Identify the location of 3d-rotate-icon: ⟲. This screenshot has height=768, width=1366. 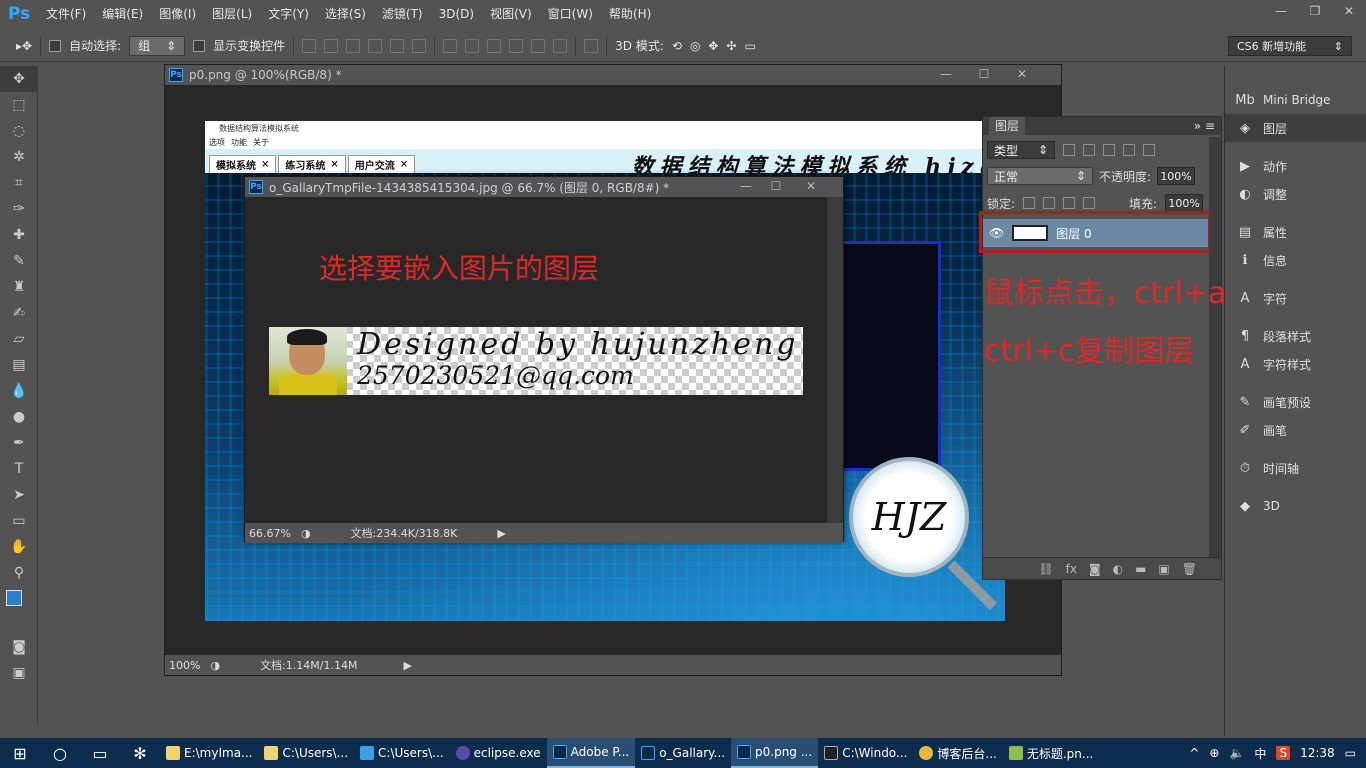
(677, 46).